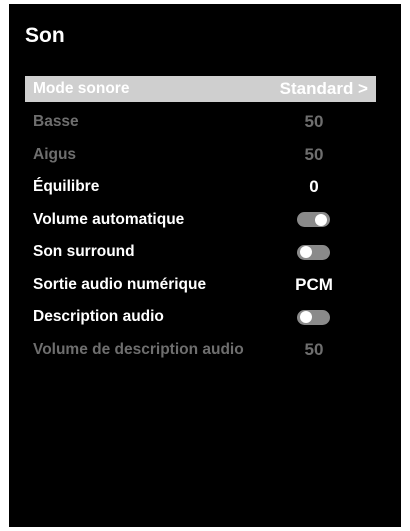 The width and height of the screenshot is (410, 531). What do you see at coordinates (323, 88) in the screenshot?
I see `sound-mode-value: Standard >` at bounding box center [323, 88].